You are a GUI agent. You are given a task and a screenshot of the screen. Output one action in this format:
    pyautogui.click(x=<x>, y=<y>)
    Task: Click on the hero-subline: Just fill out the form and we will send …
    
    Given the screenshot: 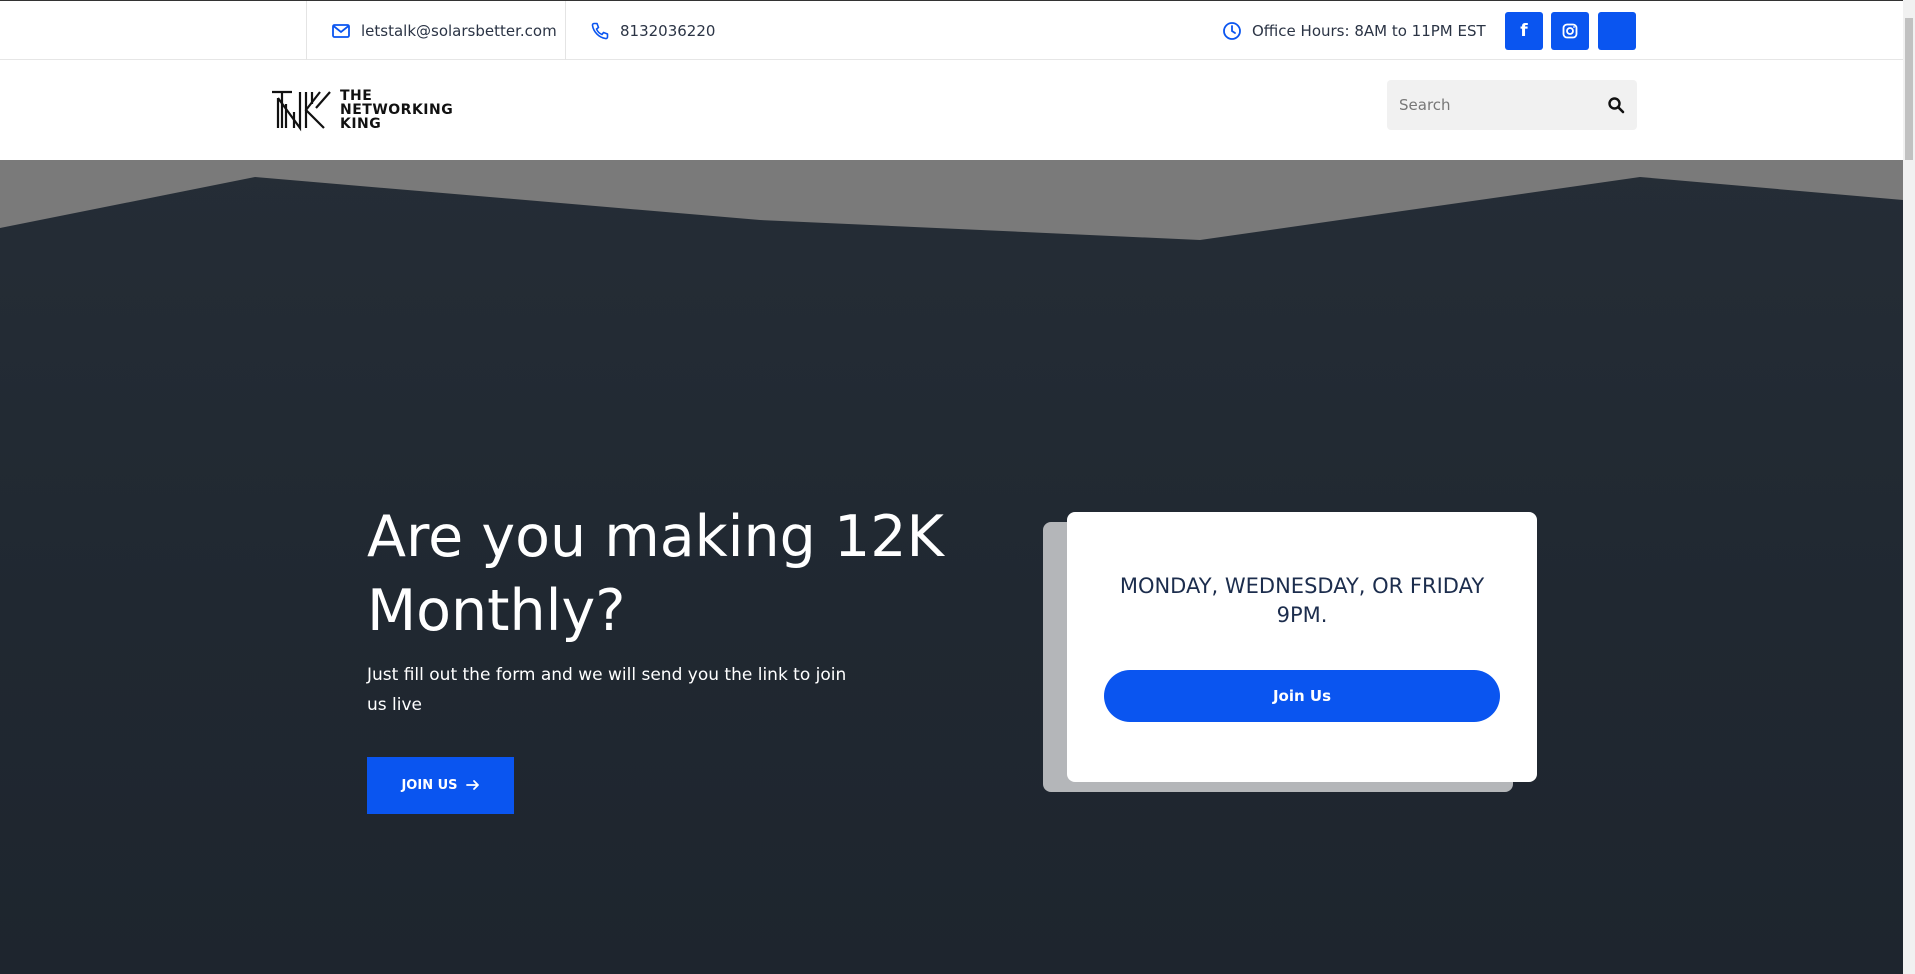 What is the action you would take?
    pyautogui.click(x=607, y=690)
    